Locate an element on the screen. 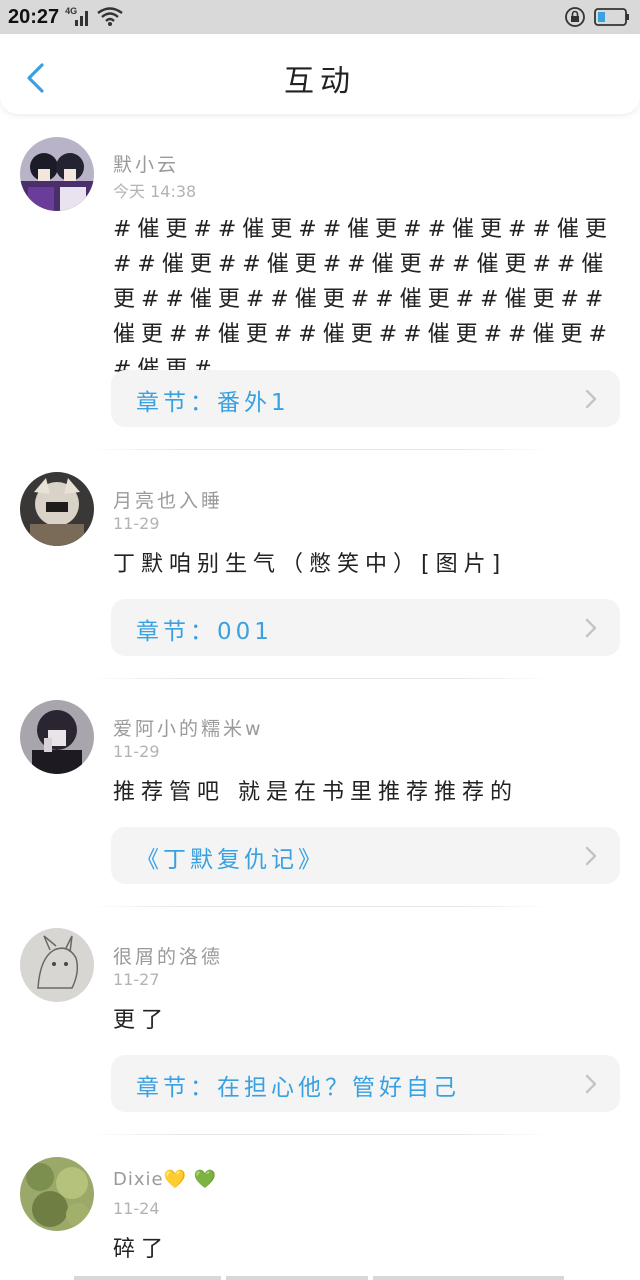  bottom-edge is located at coordinates (319, 1278).